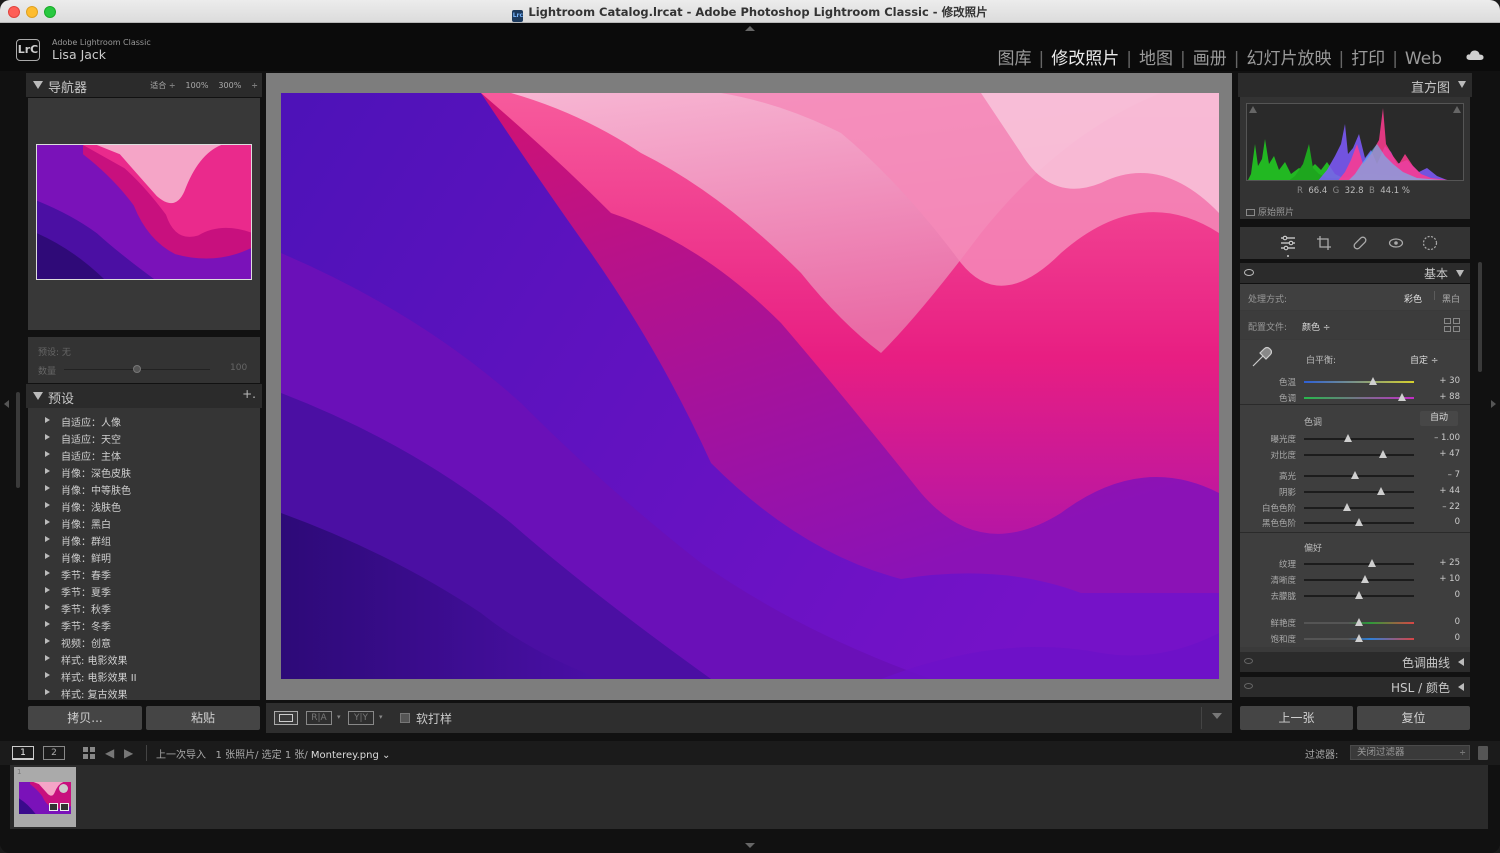  I want to click on highlights-thumb, so click(1354, 475).